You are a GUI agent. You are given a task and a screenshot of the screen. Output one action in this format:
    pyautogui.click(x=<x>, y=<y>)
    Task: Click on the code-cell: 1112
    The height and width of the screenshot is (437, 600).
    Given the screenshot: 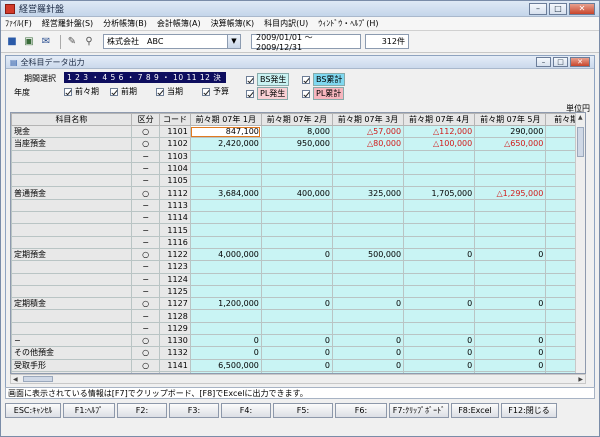 What is the action you would take?
    pyautogui.click(x=175, y=193)
    